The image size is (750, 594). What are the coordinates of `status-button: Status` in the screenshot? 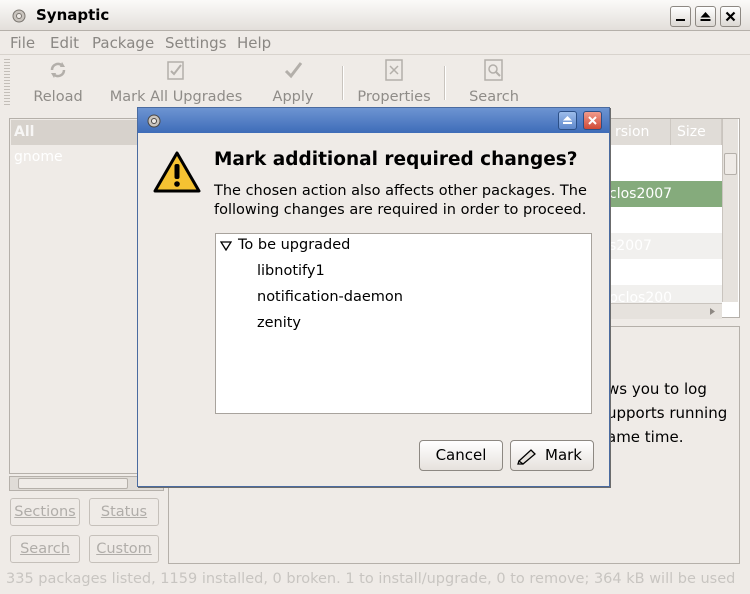 It's located at (124, 512).